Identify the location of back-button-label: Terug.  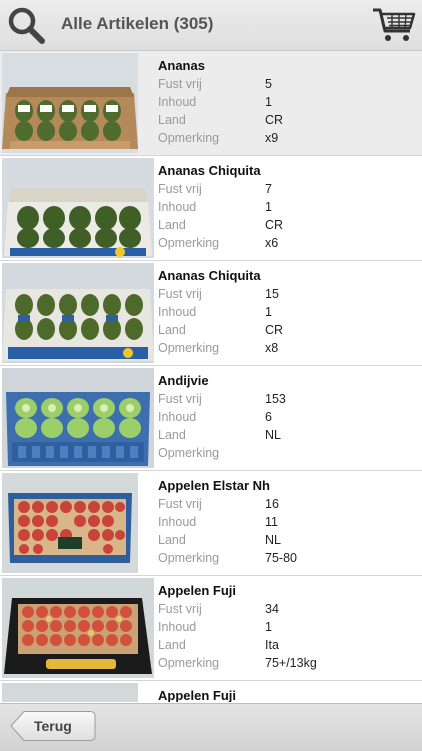
(53, 726).